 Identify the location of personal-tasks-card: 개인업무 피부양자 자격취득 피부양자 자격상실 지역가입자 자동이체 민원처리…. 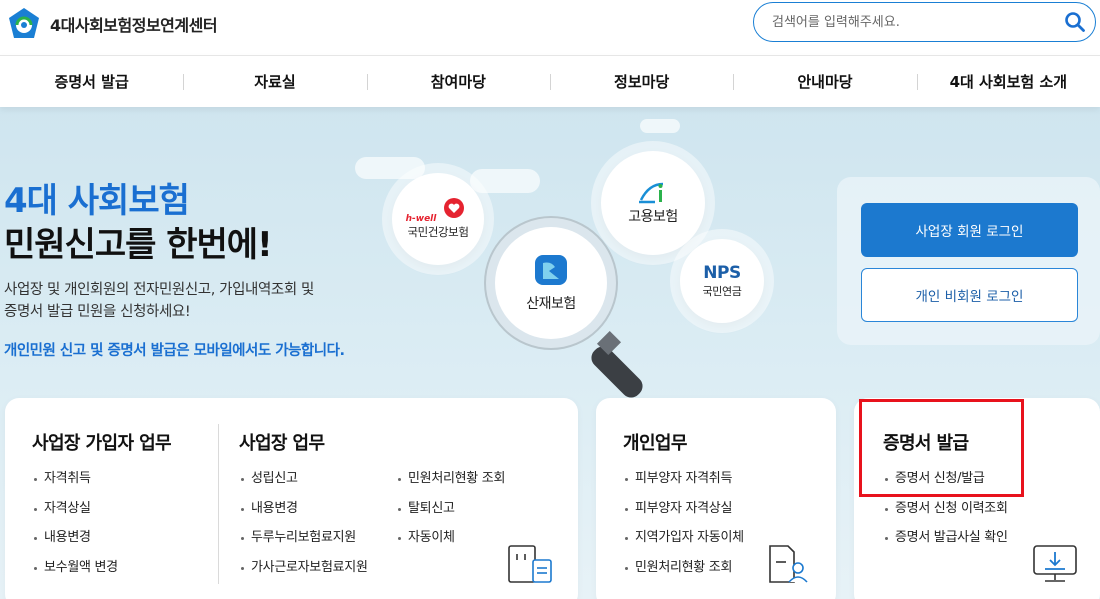
(716, 498).